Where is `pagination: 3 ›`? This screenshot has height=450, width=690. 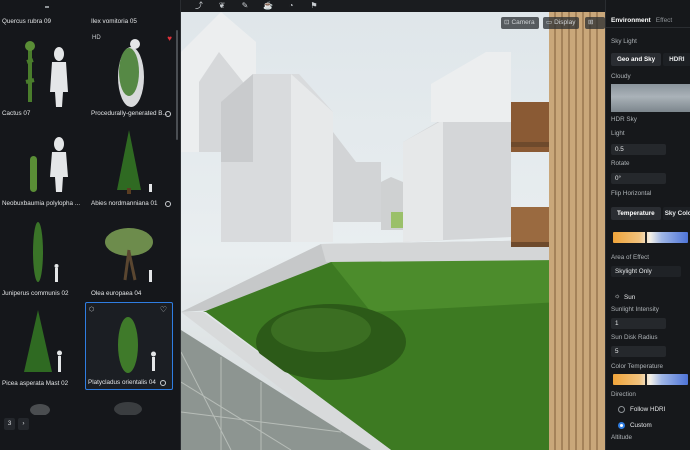
pagination: 3 › is located at coordinates (16, 424).